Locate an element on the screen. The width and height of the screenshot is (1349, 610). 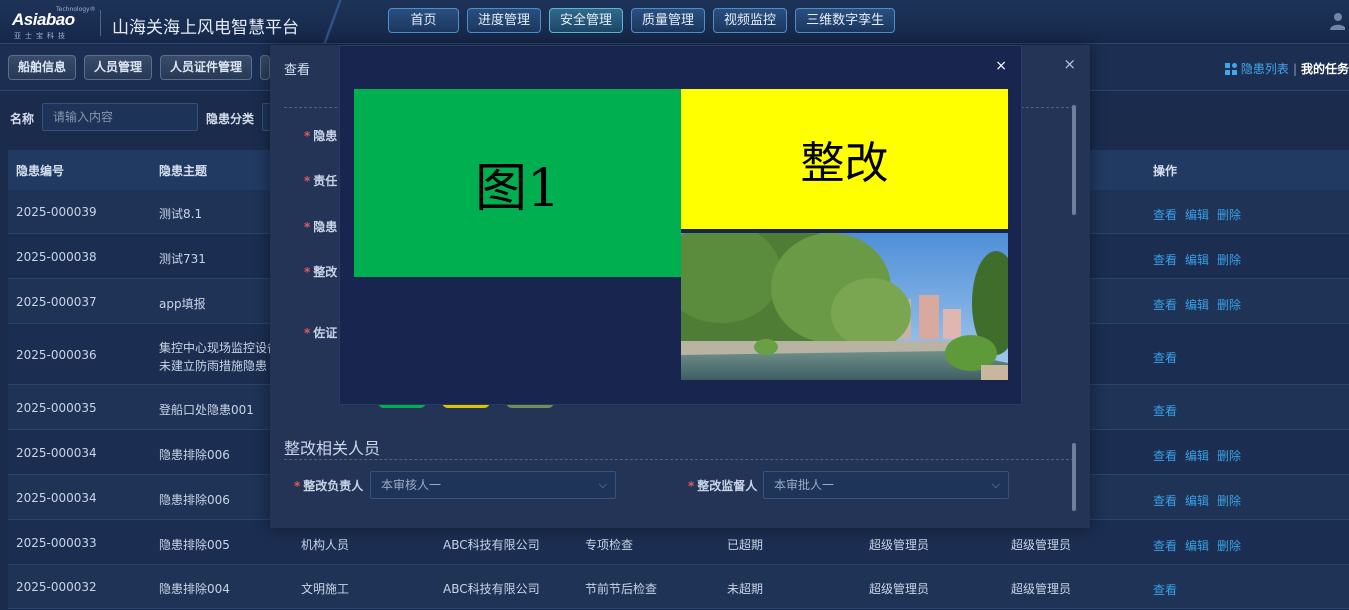
header-id: 隐患编号 is located at coordinates (40, 171).